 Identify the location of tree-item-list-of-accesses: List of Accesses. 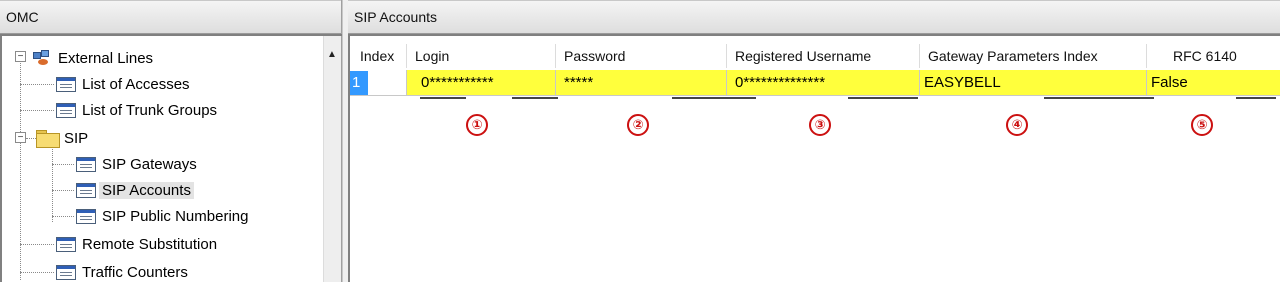
(123, 84).